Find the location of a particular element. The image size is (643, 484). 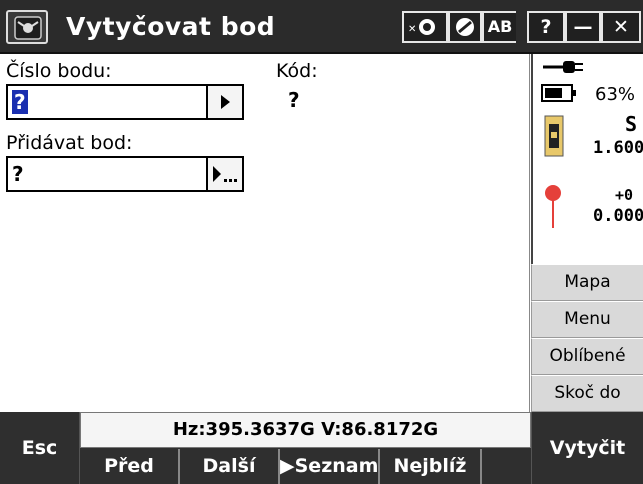

point-number-arrow-button is located at coordinates (224, 102).